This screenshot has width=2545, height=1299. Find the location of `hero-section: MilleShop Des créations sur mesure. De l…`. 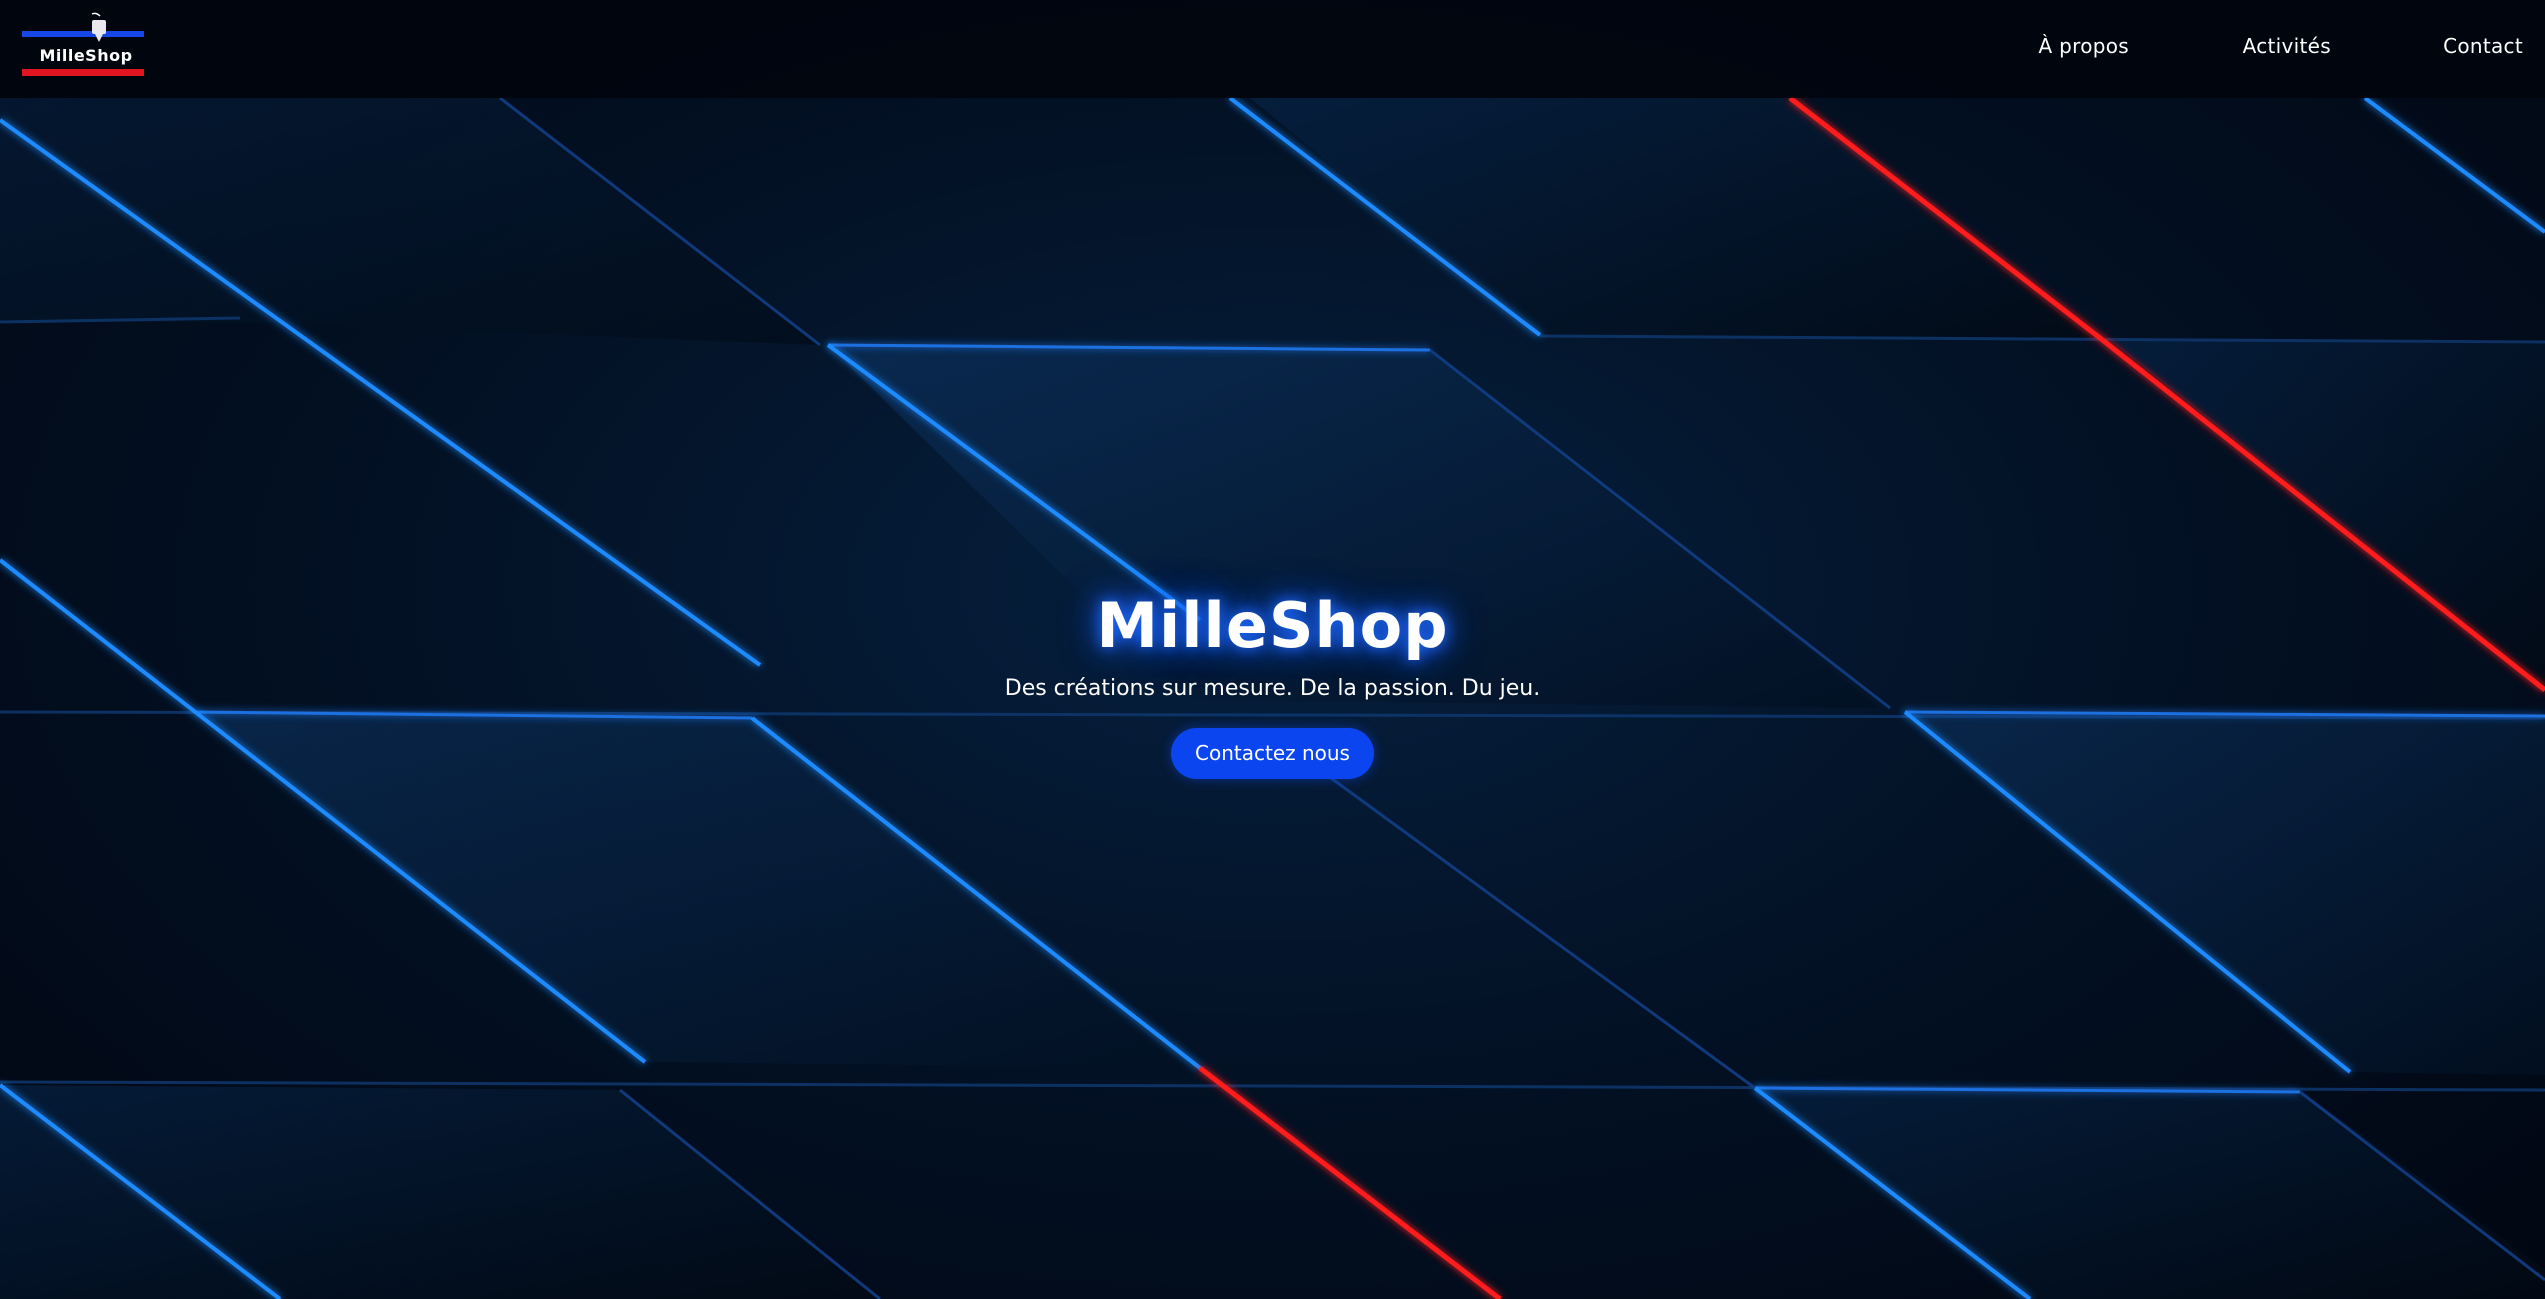

hero-section: MilleShop Des créations sur mesure. De l… is located at coordinates (1272, 683).